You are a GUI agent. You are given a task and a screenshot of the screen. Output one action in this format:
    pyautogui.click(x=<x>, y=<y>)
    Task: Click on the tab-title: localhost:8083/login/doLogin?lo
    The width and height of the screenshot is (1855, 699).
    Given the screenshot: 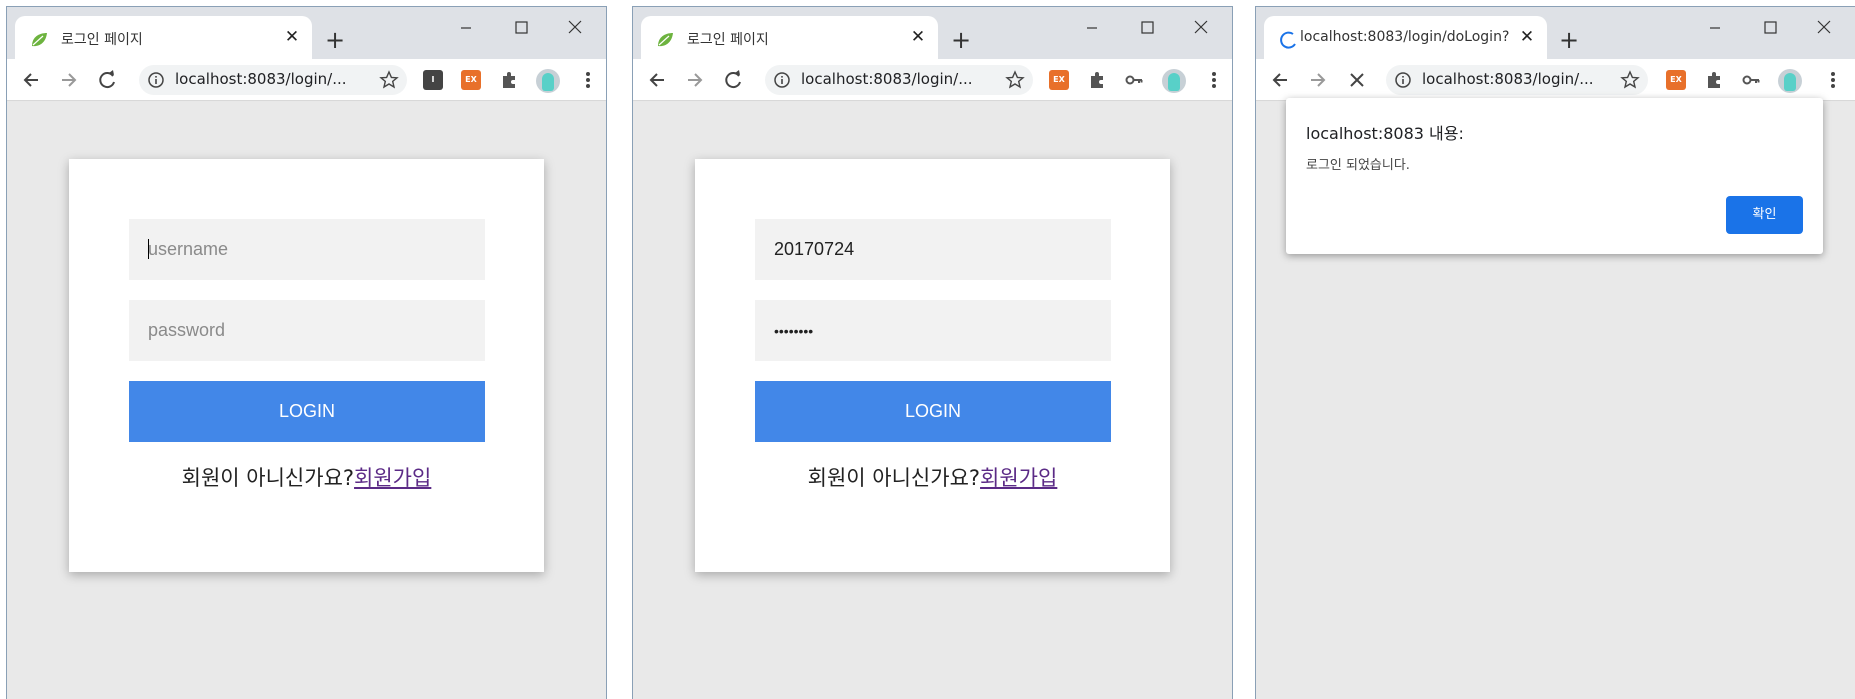 What is the action you would take?
    pyautogui.click(x=1405, y=37)
    